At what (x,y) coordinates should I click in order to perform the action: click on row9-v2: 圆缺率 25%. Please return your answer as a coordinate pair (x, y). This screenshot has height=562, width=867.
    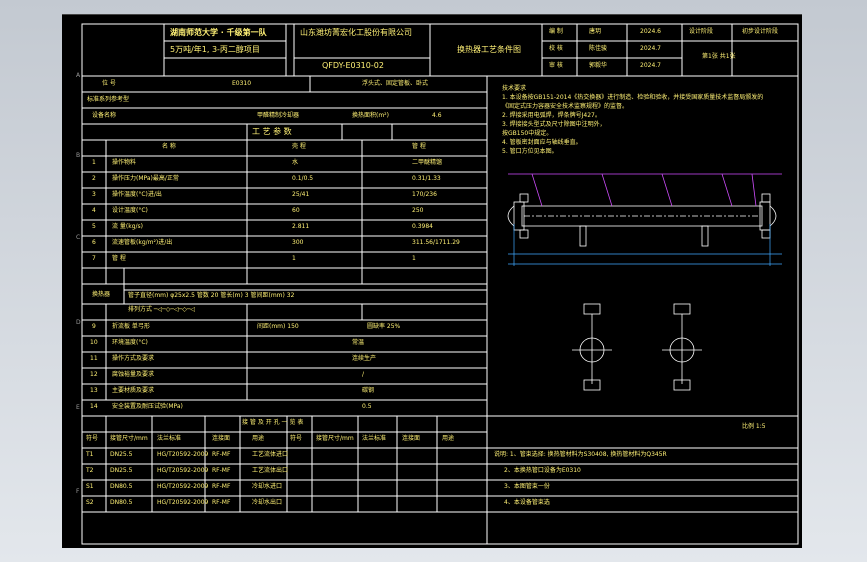
    Looking at the image, I should click on (384, 326).